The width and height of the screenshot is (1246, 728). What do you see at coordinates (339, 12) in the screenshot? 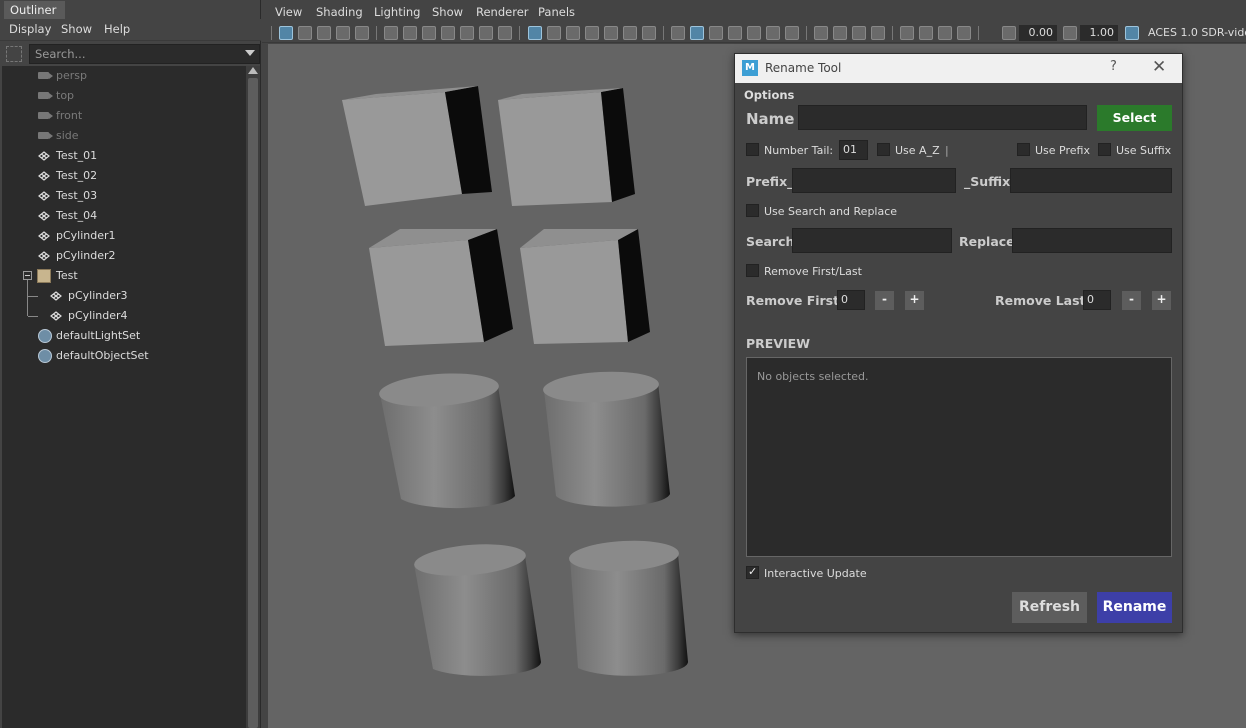
I see `menu-shading: Shading` at bounding box center [339, 12].